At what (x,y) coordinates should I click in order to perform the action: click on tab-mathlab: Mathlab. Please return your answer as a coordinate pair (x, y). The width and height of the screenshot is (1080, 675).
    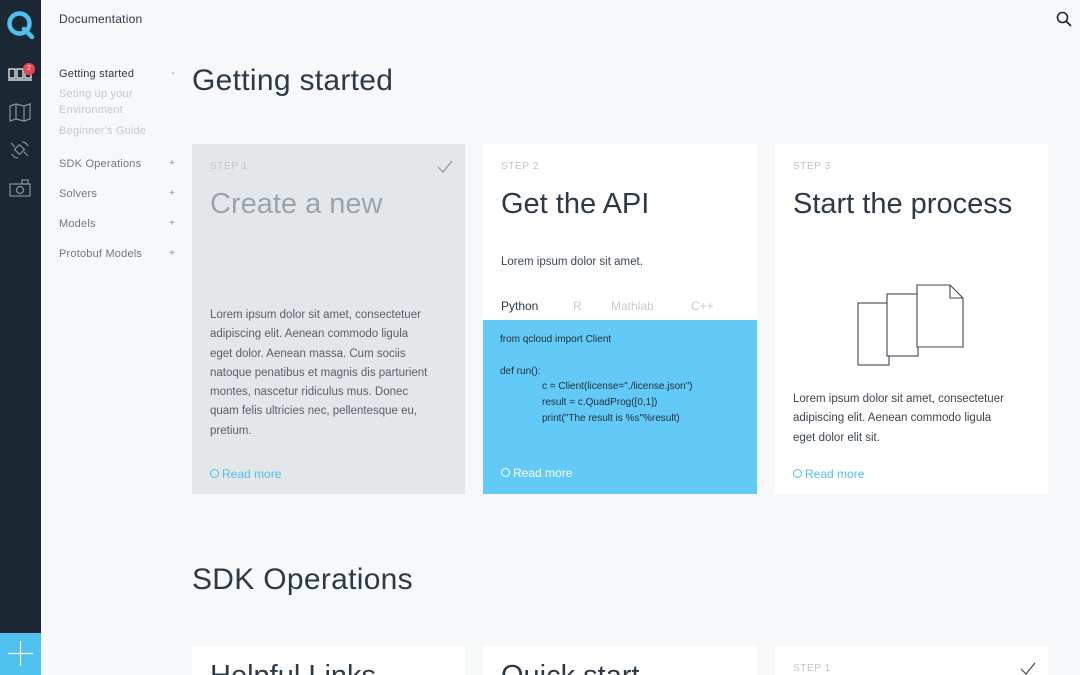
    Looking at the image, I should click on (632, 306).